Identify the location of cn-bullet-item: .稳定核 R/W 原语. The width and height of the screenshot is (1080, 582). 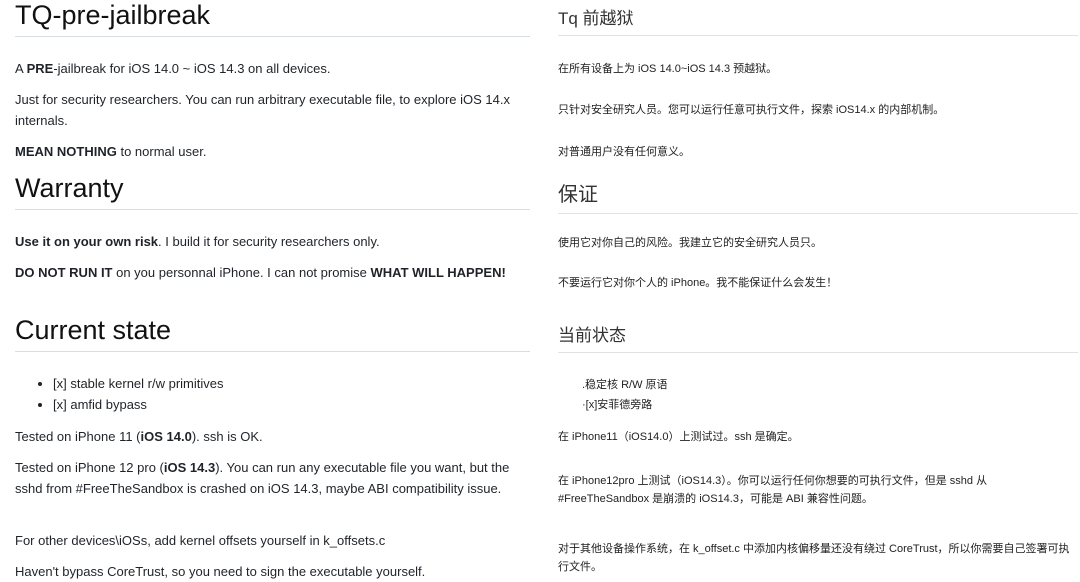
(625, 385).